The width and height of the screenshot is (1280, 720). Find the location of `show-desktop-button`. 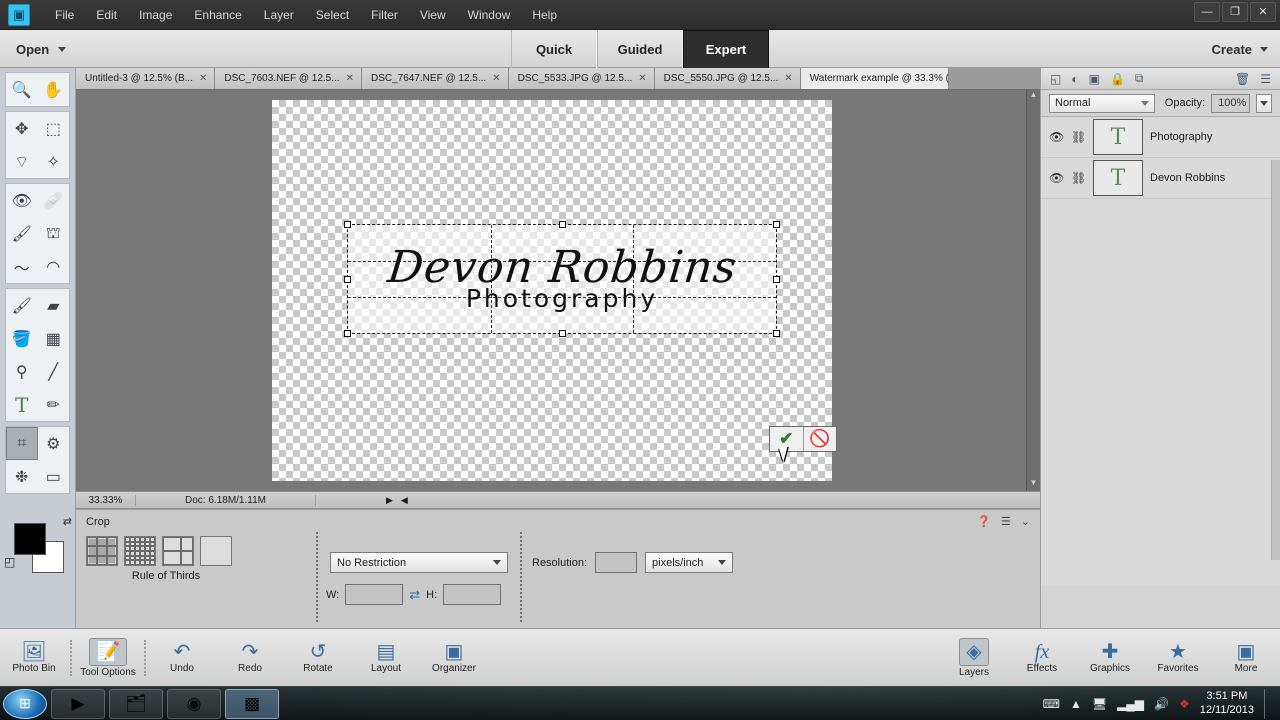

show-desktop-button is located at coordinates (1269, 703).